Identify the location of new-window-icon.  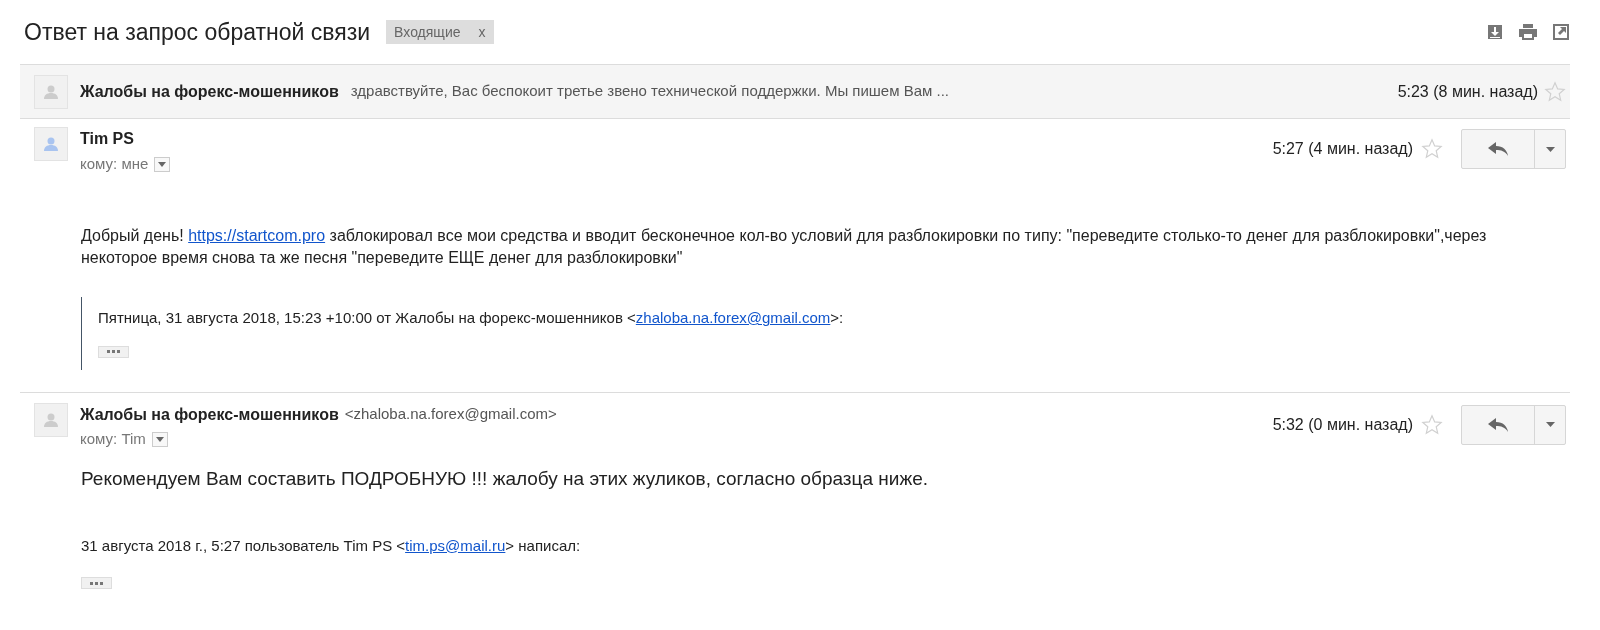
(1561, 32).